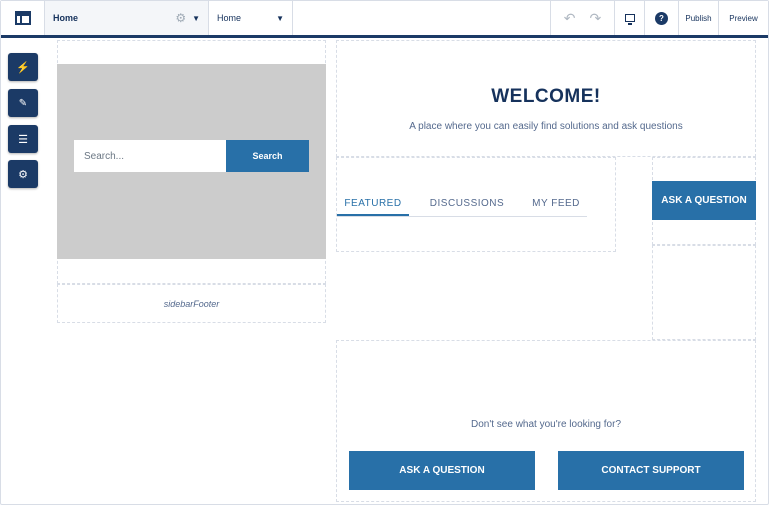 The width and height of the screenshot is (769, 505). What do you see at coordinates (699, 18) in the screenshot?
I see `publish-button: Publish` at bounding box center [699, 18].